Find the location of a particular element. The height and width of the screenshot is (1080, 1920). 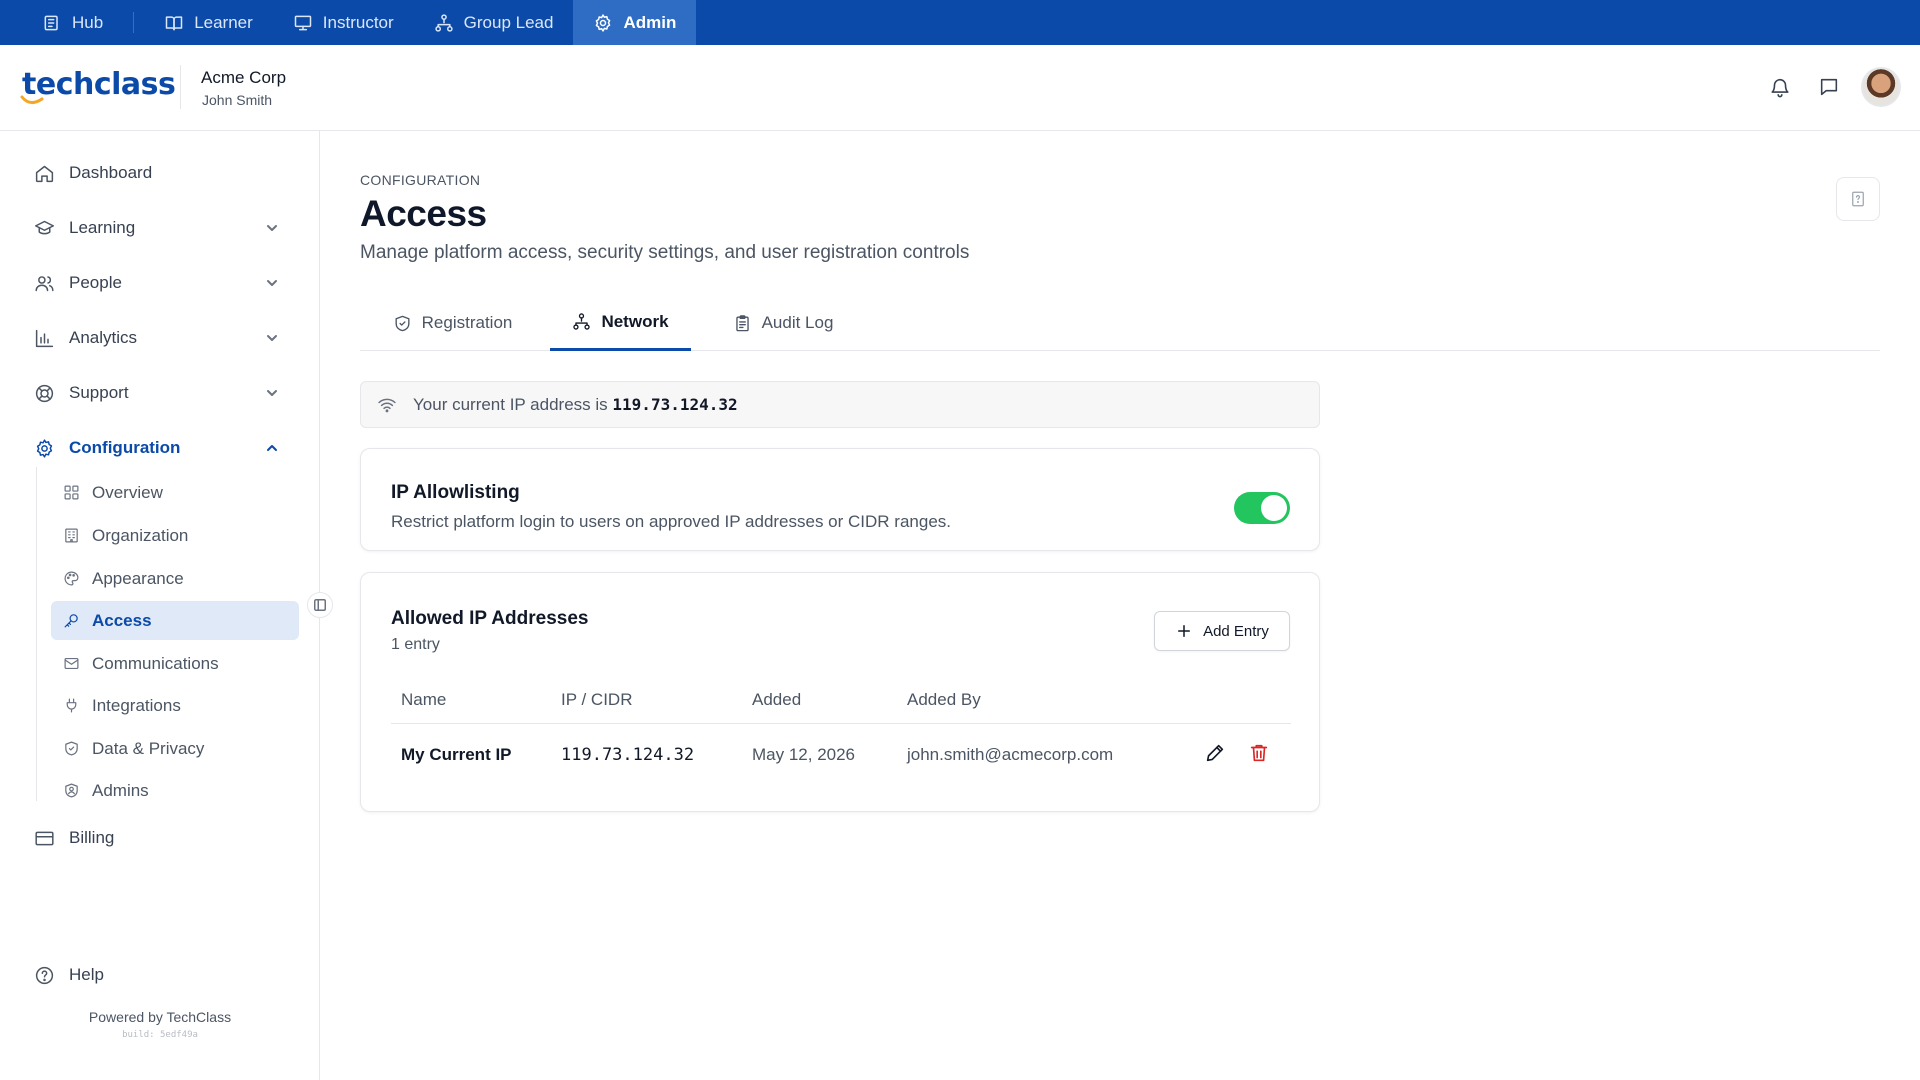

config-item-communications: Communications is located at coordinates (175, 663).